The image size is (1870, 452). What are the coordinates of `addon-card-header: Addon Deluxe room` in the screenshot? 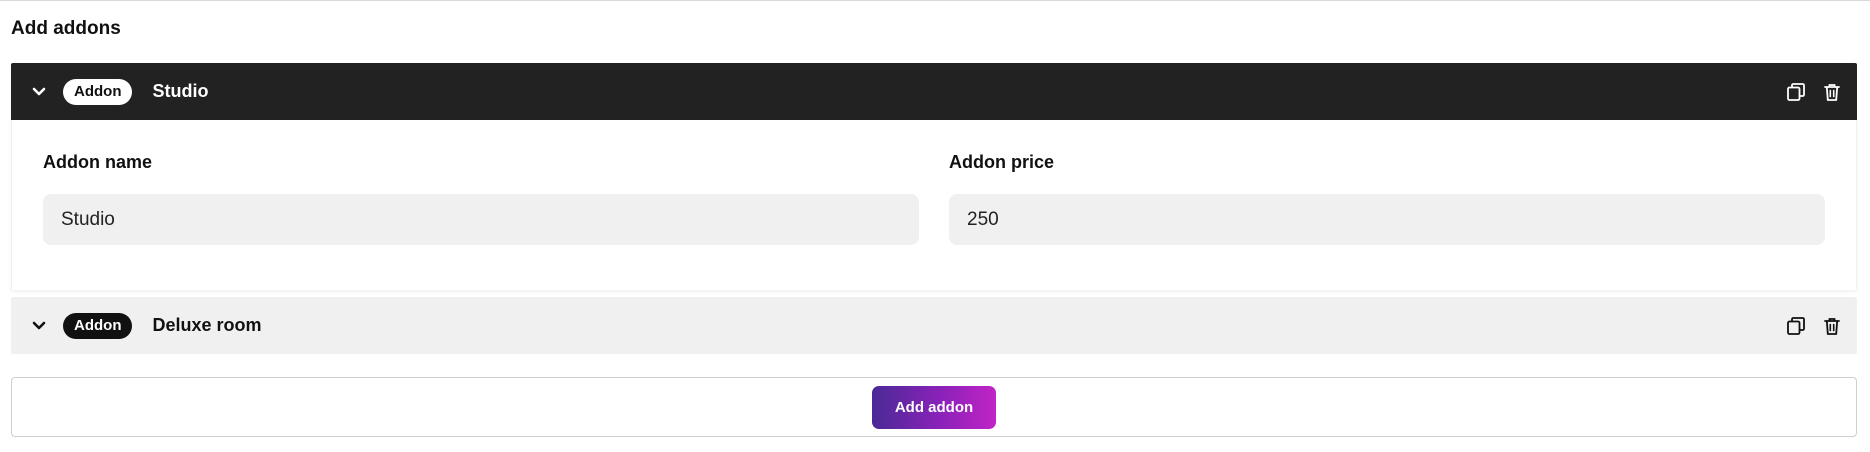 It's located at (934, 325).